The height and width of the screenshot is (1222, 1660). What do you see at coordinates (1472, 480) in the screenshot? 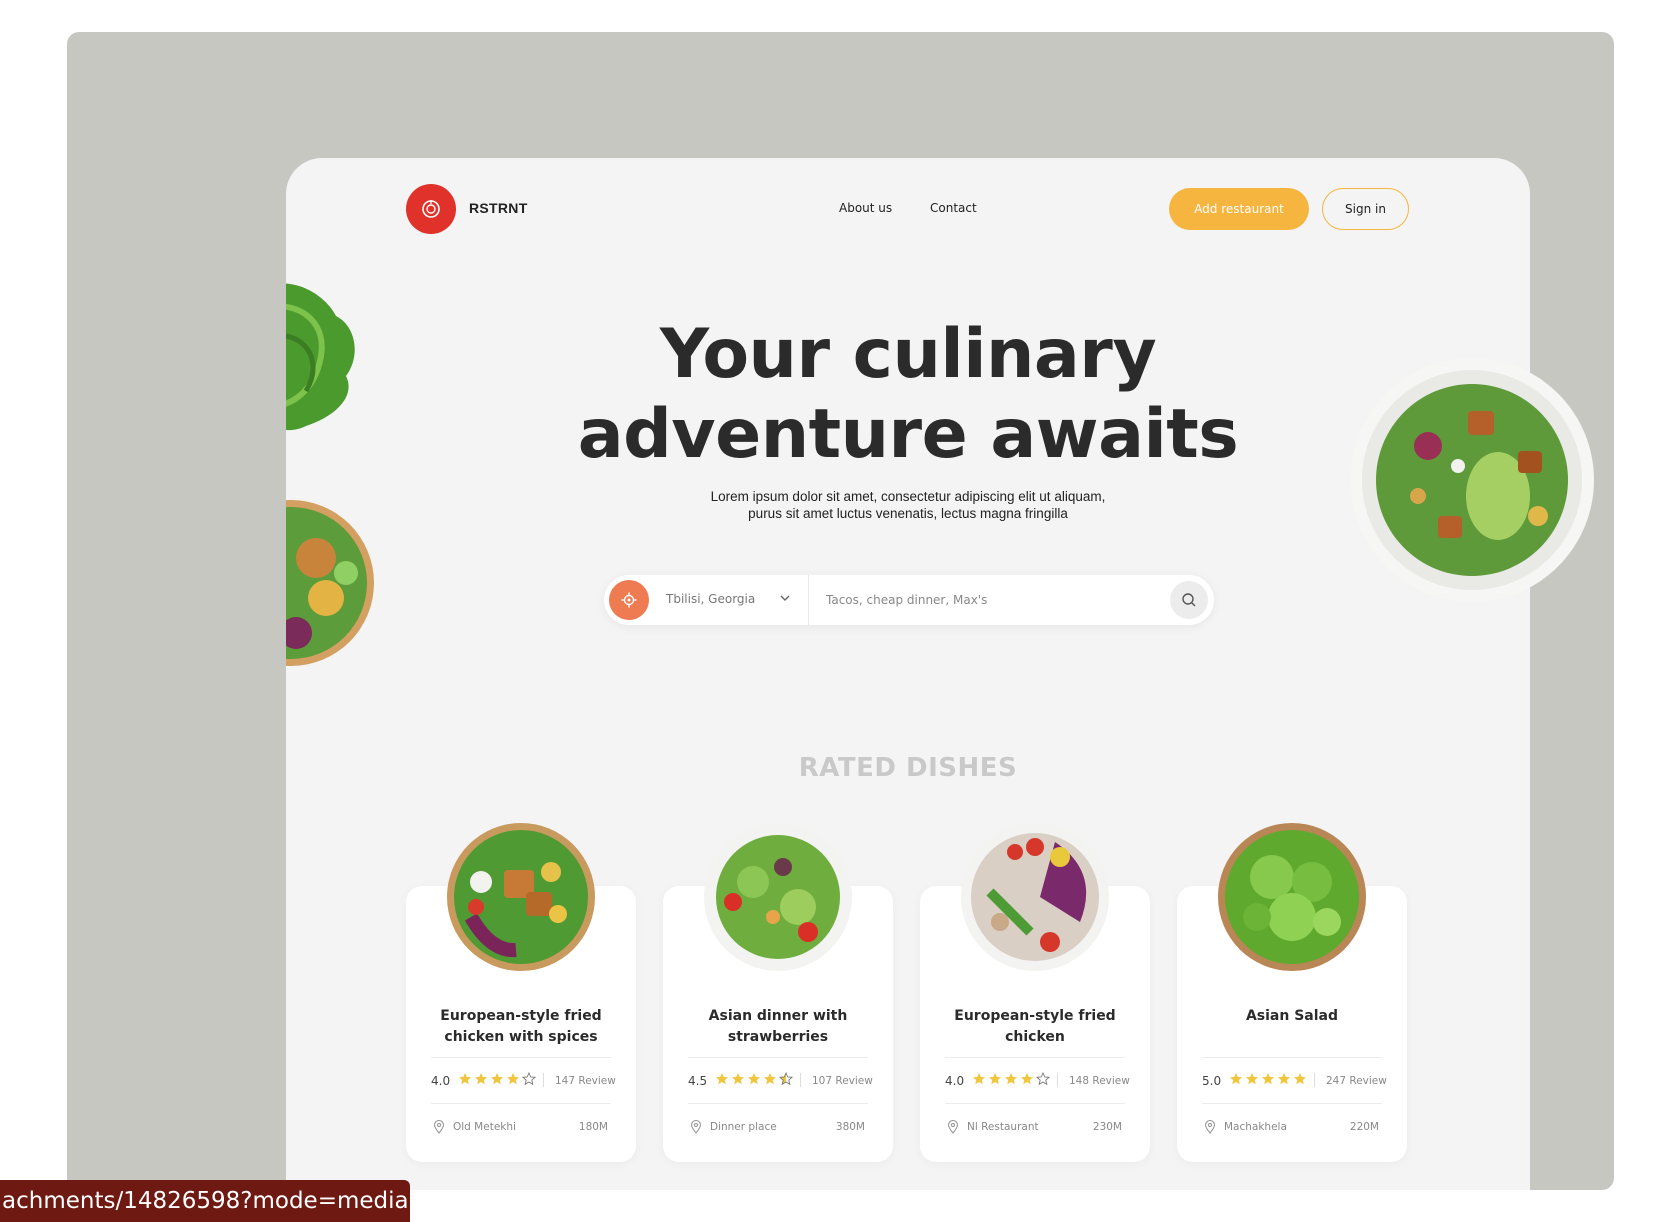
I see `featured-salad-image` at bounding box center [1472, 480].